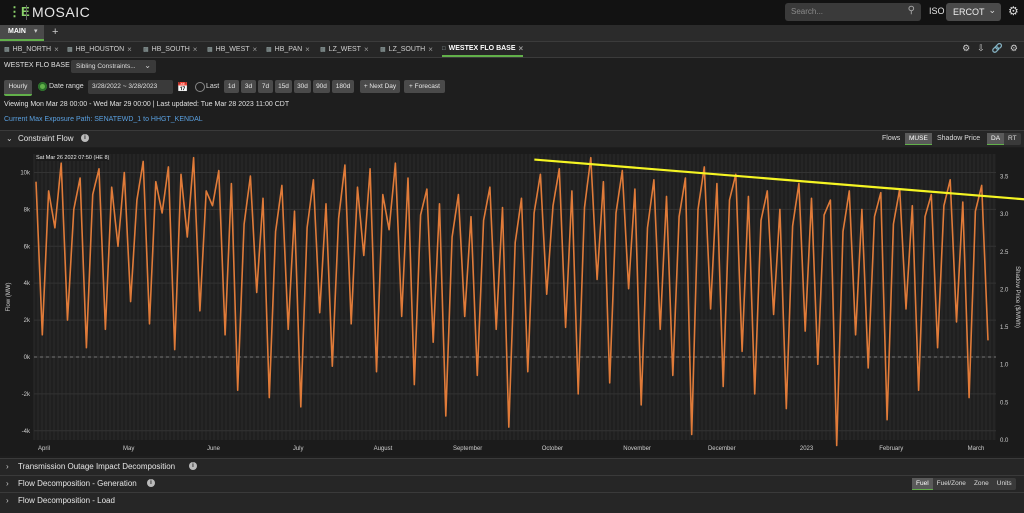 This screenshot has width=1024, height=513. What do you see at coordinates (1004, 403) in the screenshot?
I see `y2-tick-label: 0.5` at bounding box center [1004, 403].